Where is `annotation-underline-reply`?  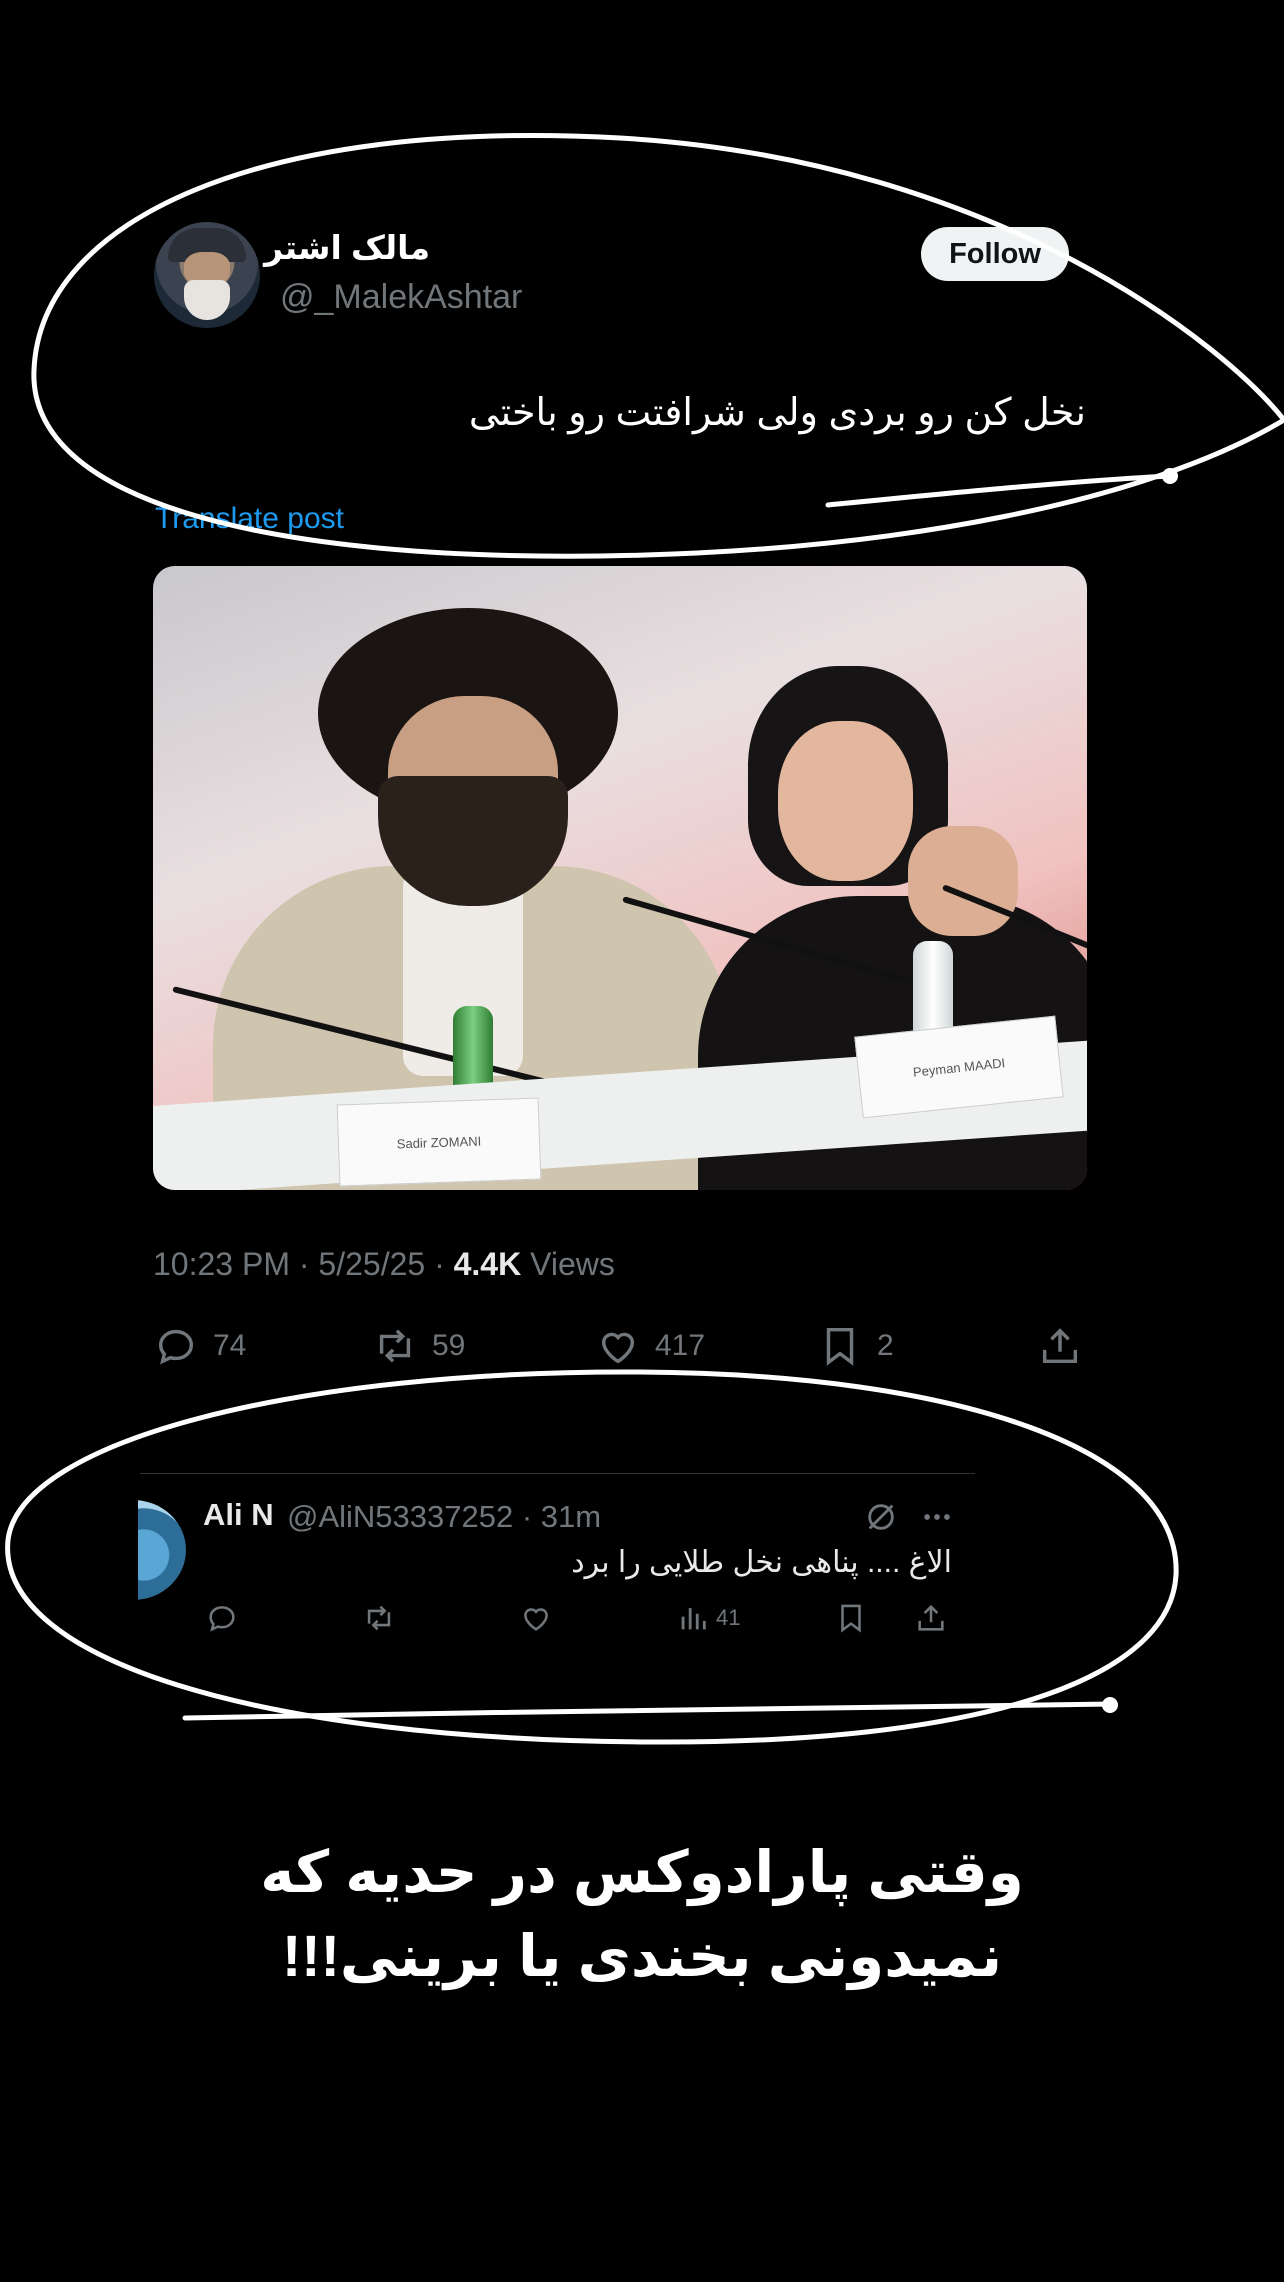 annotation-underline-reply is located at coordinates (648, 1711).